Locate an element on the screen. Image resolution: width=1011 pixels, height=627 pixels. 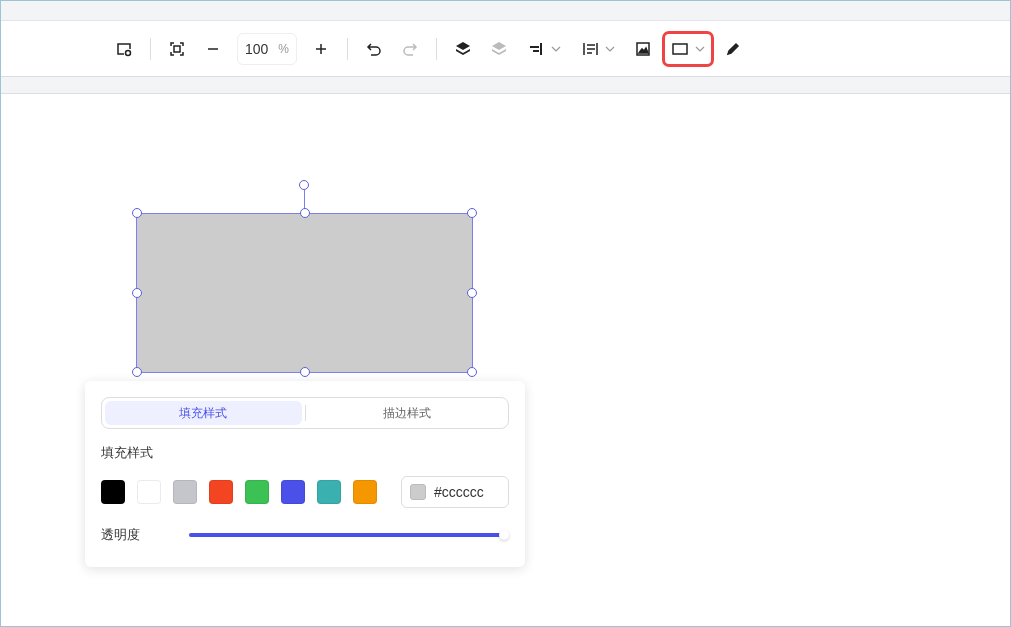
zoom-field: 100 % is located at coordinates (267, 48).